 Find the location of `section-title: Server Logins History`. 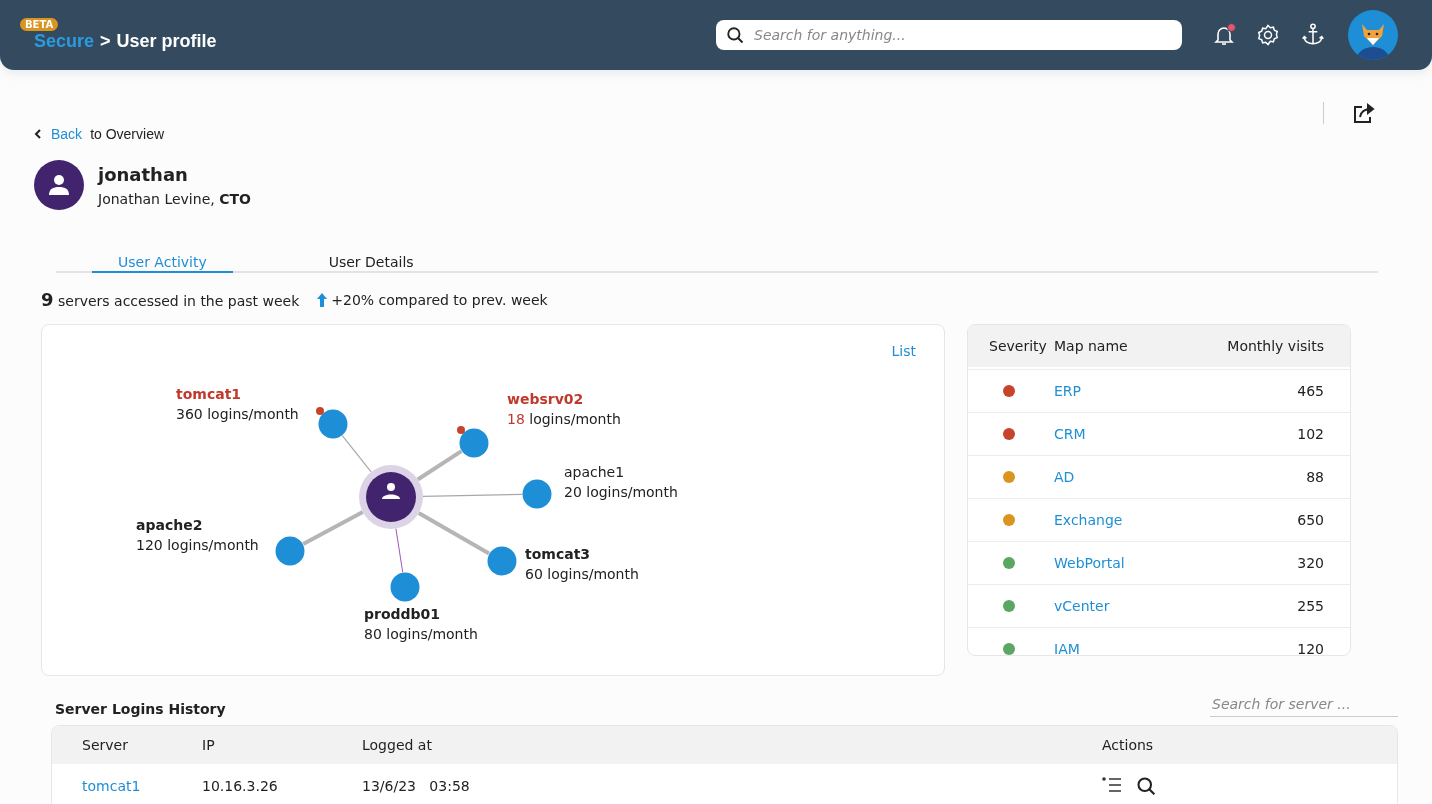

section-title: Server Logins History is located at coordinates (140, 709).